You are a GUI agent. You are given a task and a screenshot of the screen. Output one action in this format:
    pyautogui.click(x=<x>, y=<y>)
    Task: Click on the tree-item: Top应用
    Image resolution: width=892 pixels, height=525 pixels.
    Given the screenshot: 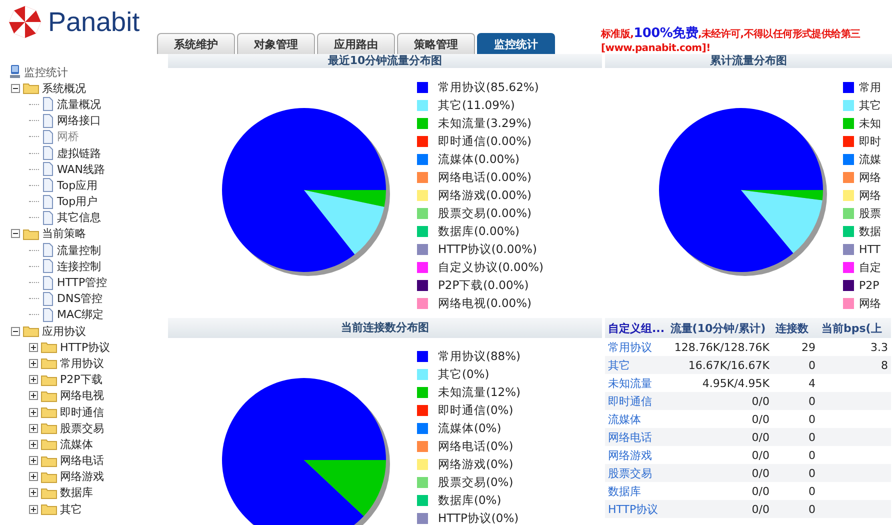 What is the action you would take?
    pyautogui.click(x=77, y=185)
    